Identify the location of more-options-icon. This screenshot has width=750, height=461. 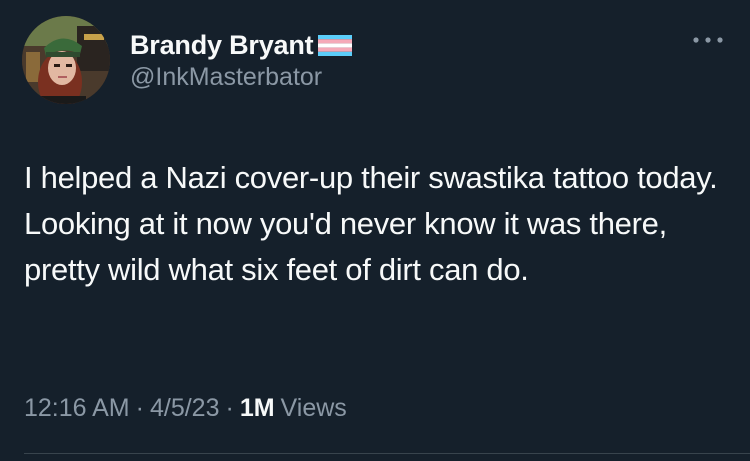
(708, 40).